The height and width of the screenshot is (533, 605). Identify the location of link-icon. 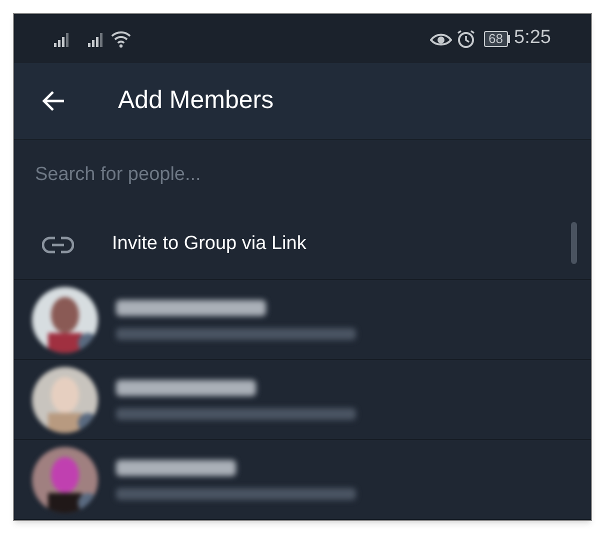
(58, 245).